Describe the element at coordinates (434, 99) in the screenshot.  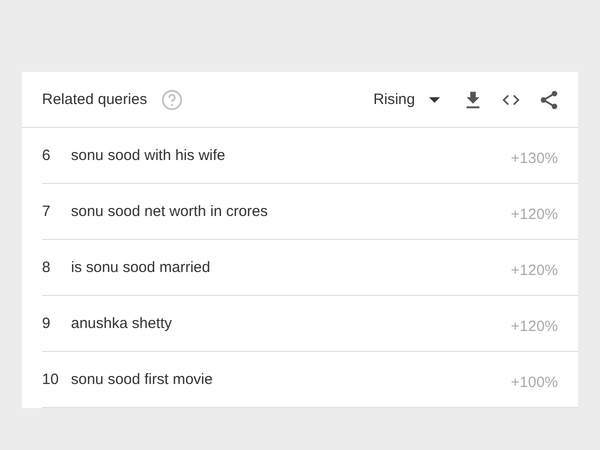
I see `caret-icon` at that location.